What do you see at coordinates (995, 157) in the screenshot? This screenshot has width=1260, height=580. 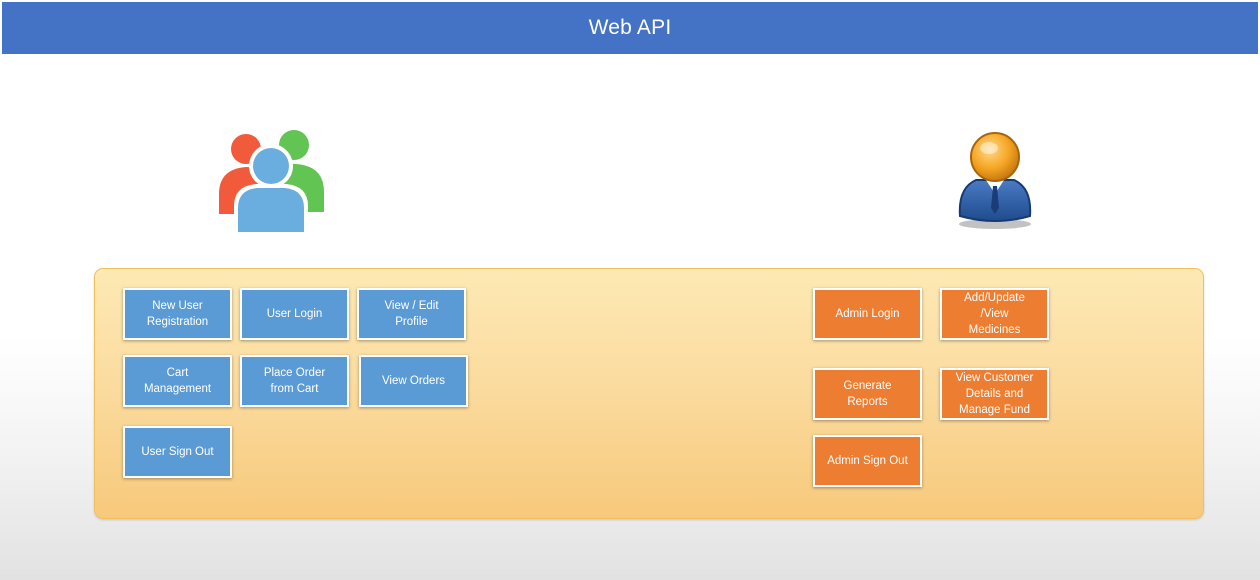 I see `admin-head` at bounding box center [995, 157].